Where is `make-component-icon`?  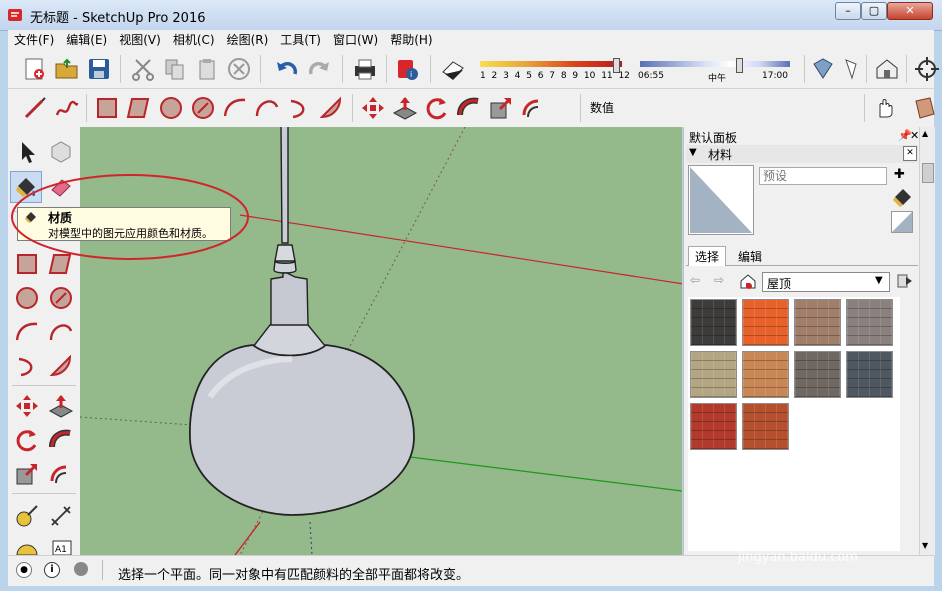 make-component-icon is located at coordinates (61, 152).